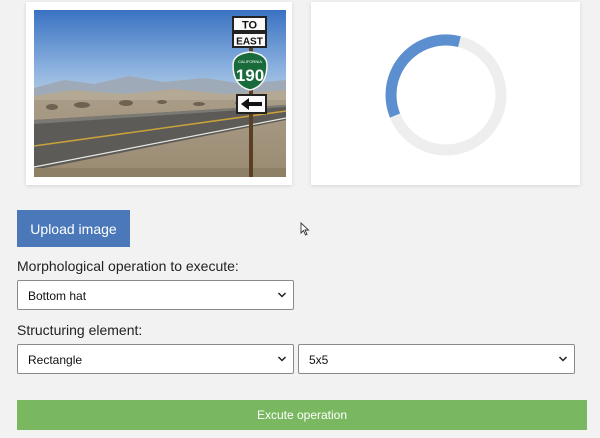 Image resolution: width=600 pixels, height=438 pixels. What do you see at coordinates (436, 359) in the screenshot?
I see `structuring-size-select: 5x5` at bounding box center [436, 359].